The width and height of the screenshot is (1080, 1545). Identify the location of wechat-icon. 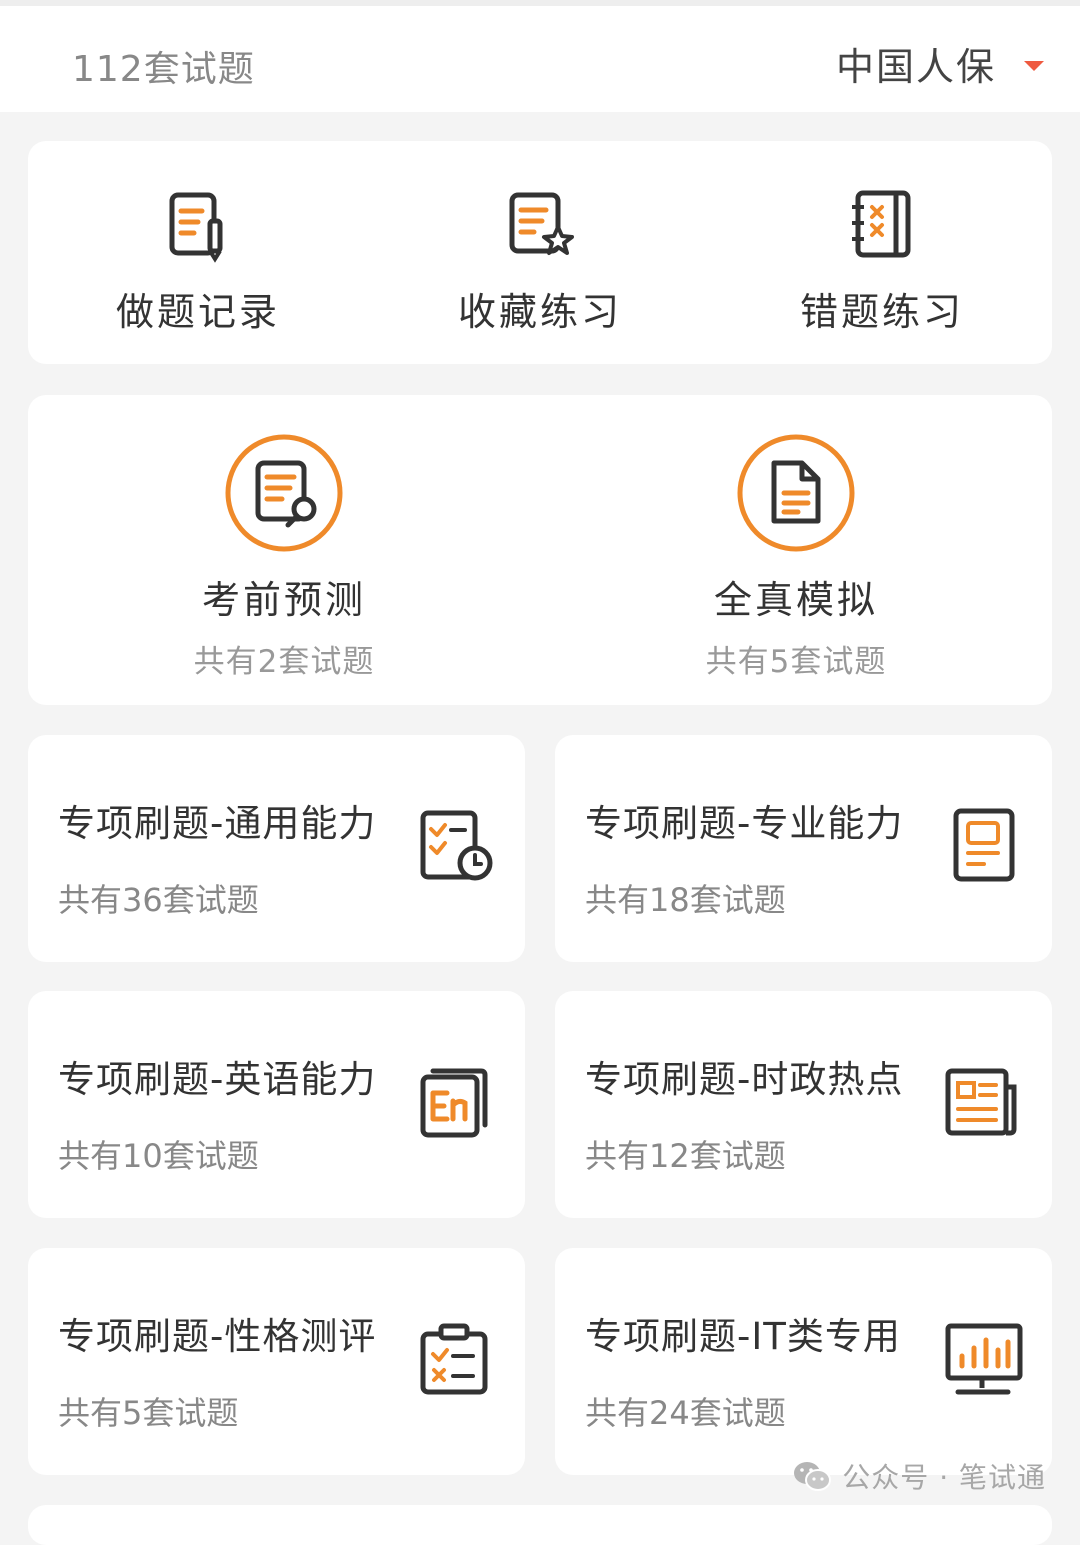
(813, 1476).